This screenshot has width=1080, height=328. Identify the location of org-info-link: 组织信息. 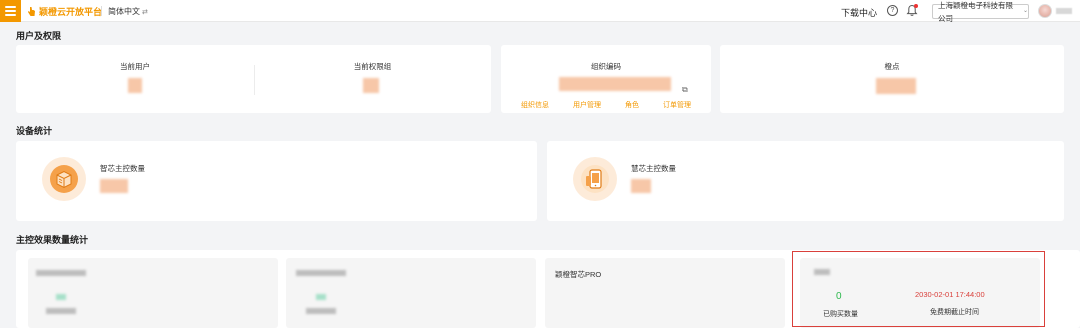
(535, 105).